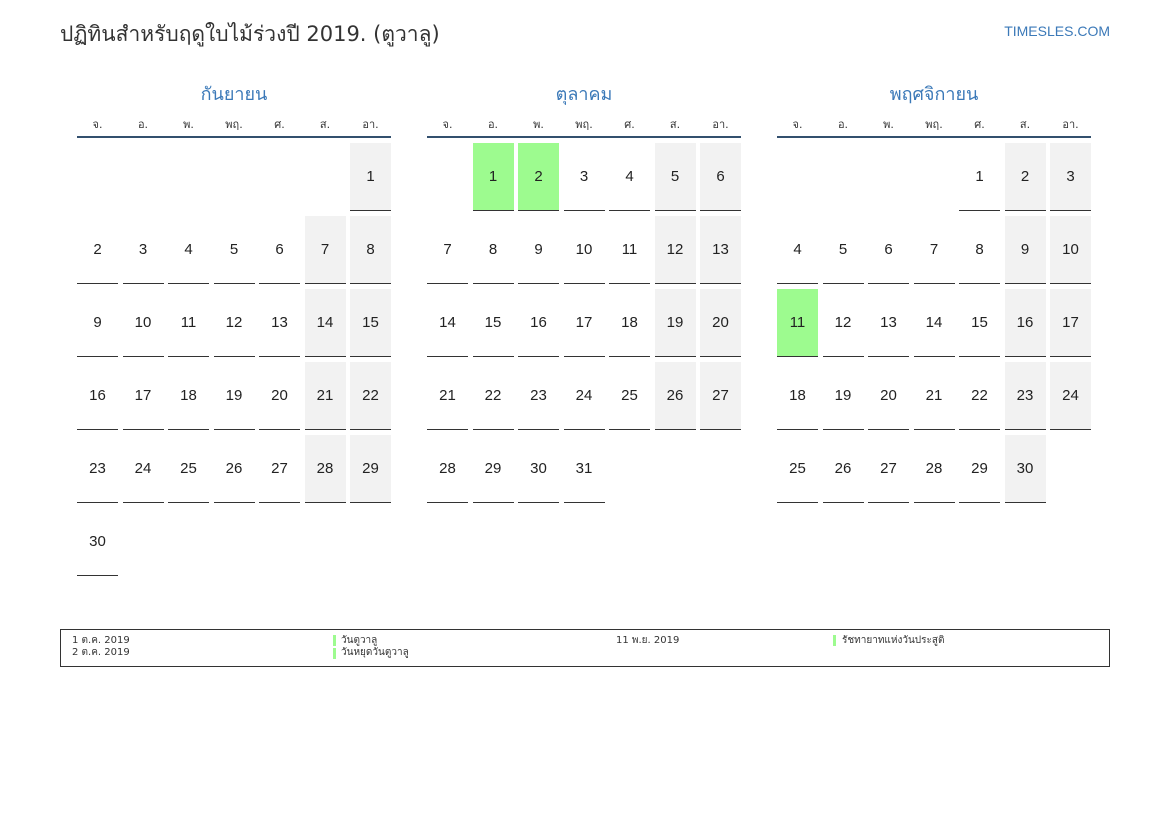 Image resolution: width=1169 pixels, height=827 pixels. Describe the element at coordinates (538, 177) in the screenshot. I see `holiday-day-cell: 2` at that location.